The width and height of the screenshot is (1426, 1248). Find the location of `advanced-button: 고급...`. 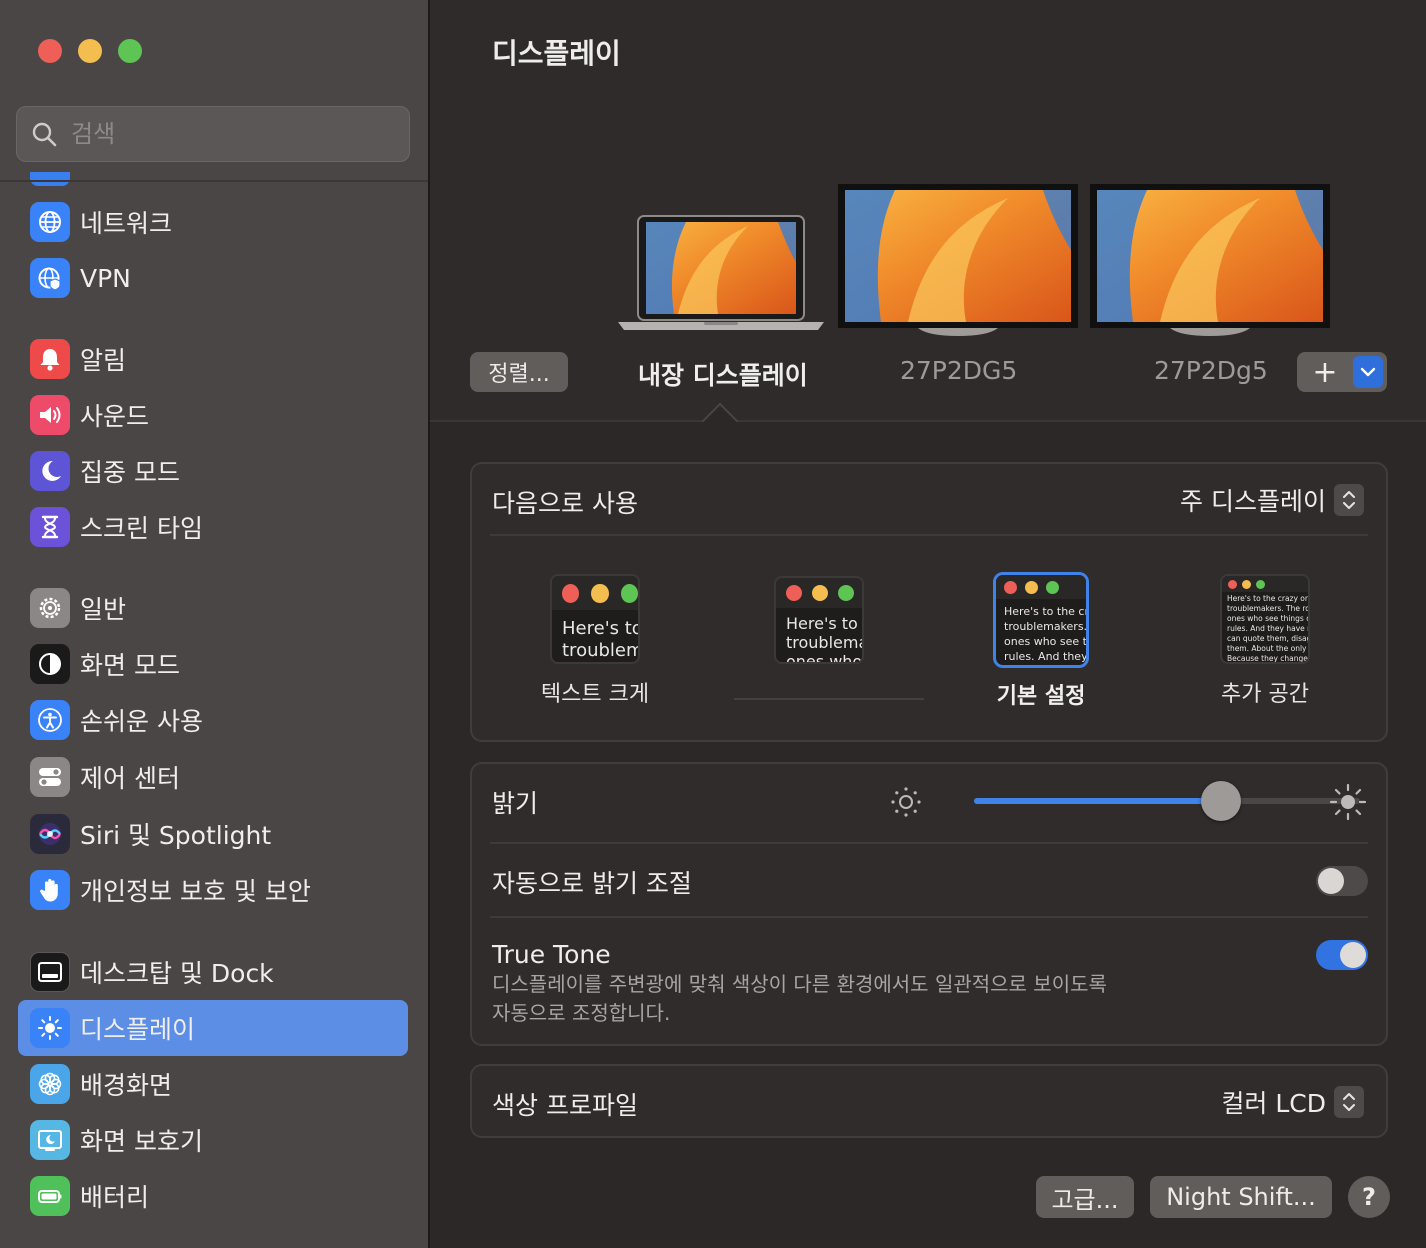

advanced-button: 고급... is located at coordinates (1085, 1197).